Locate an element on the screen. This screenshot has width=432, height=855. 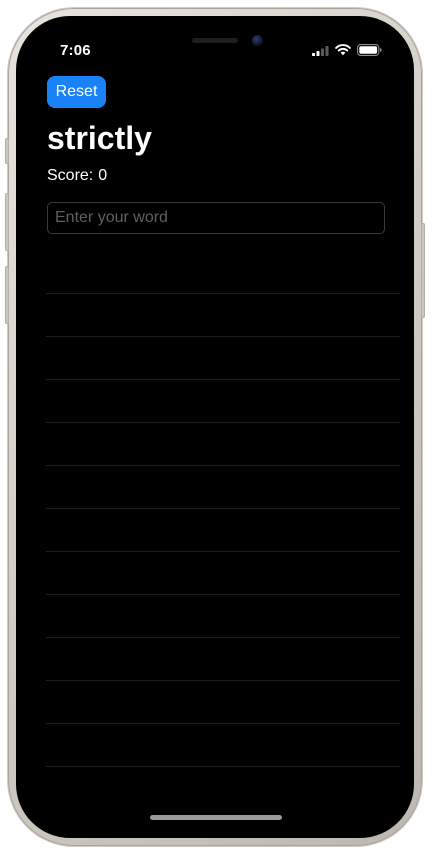
status-icons is located at coordinates (347, 52).